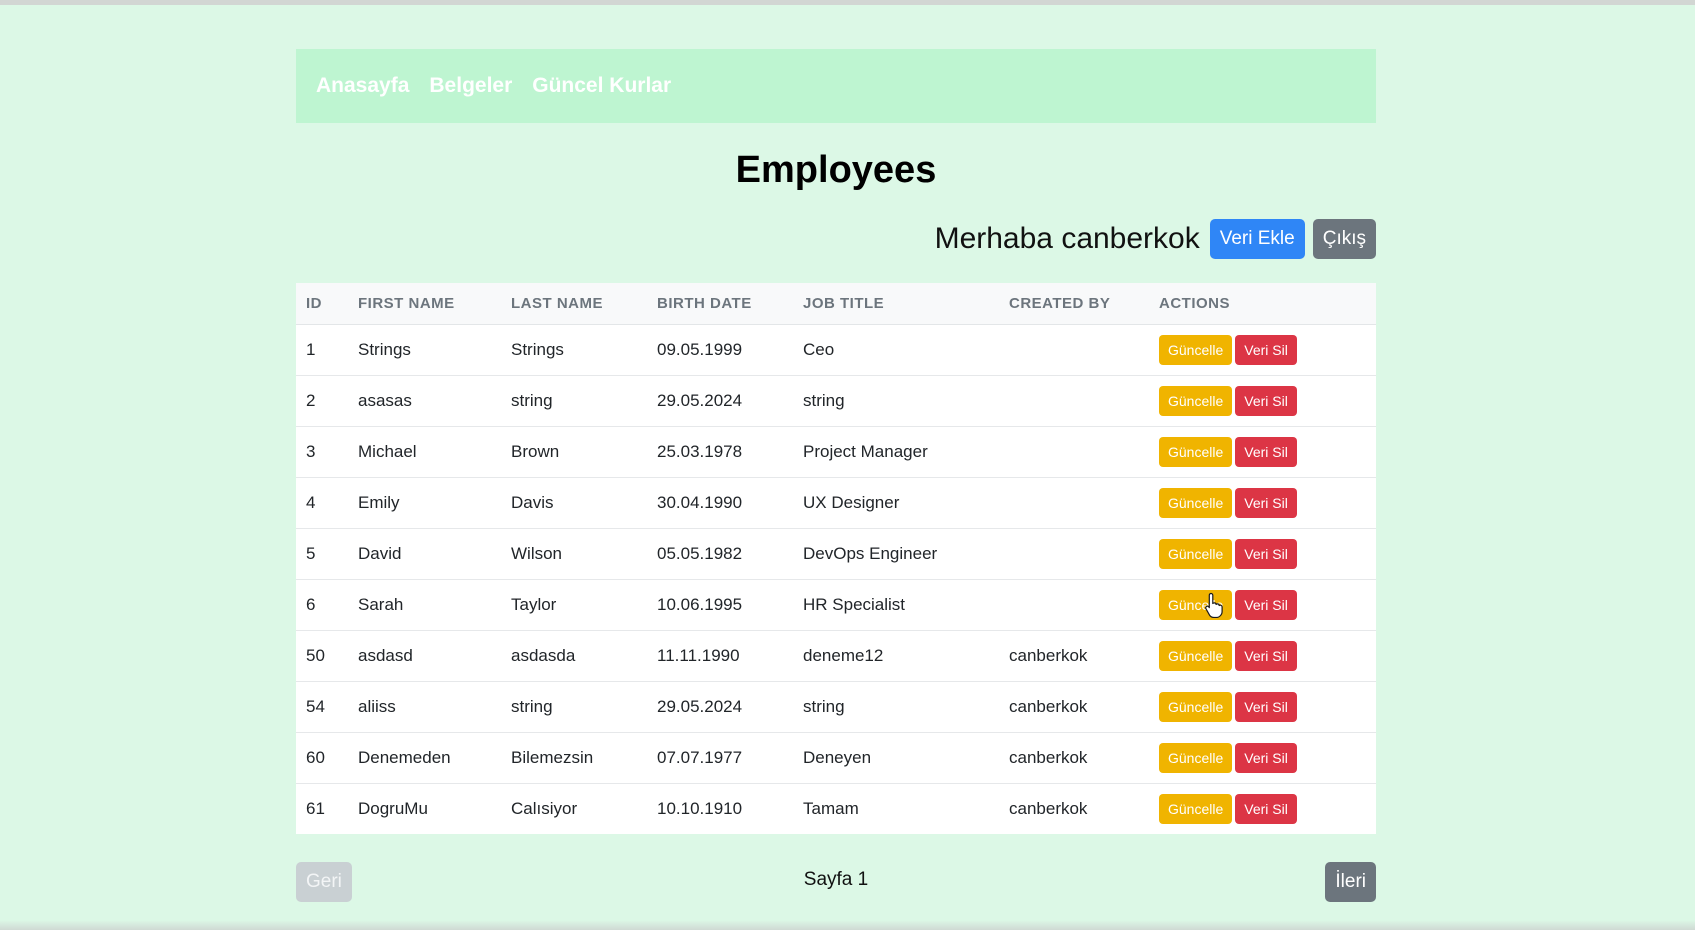 Image resolution: width=1695 pixels, height=930 pixels. I want to click on cell-job-title: Project Manager, so click(896, 452).